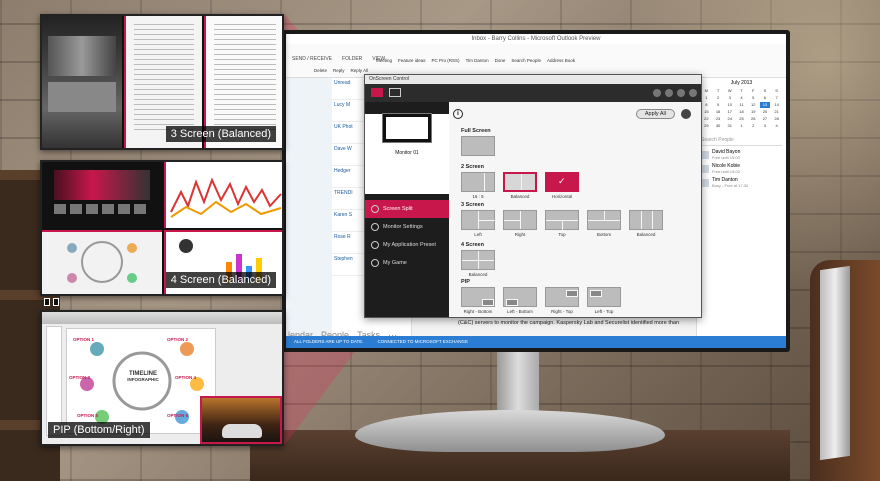  Describe the element at coordinates (729, 119) in the screenshot. I see `calendar-day: 24` at that location.